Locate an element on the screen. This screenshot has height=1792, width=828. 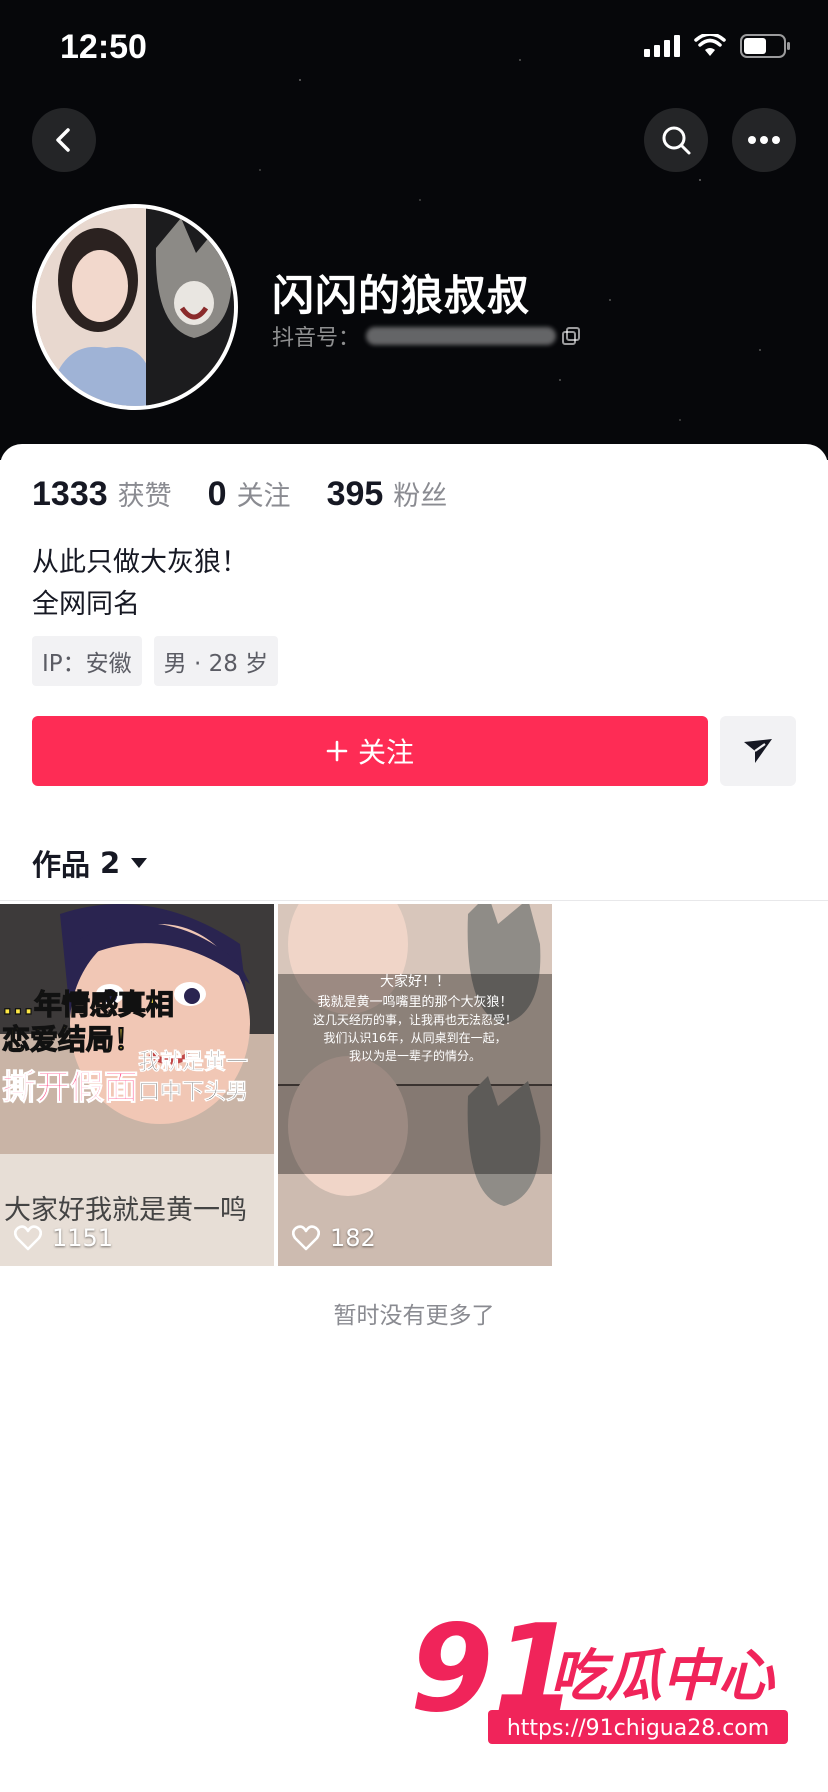
works-tab-label: 作品 is located at coordinates (61, 865).